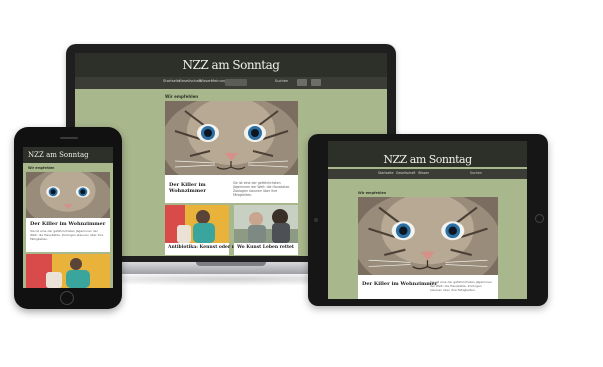 Image resolution: width=603 pixels, height=367 pixels. I want to click on camera-icon, so click(316, 220).